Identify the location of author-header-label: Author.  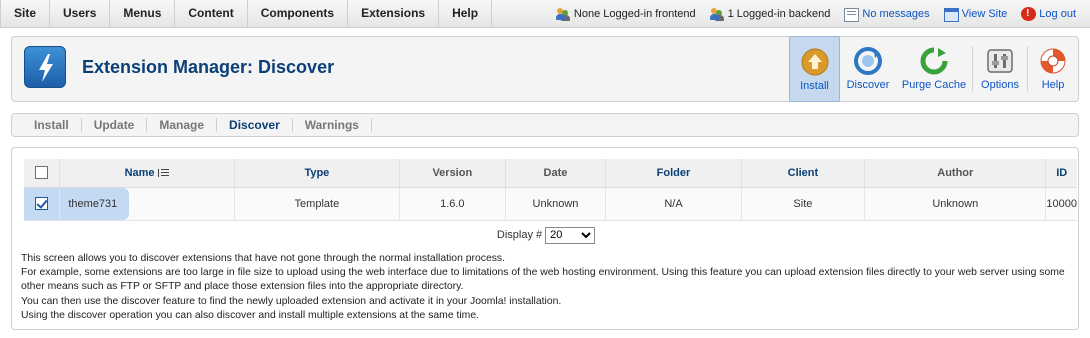
(955, 172).